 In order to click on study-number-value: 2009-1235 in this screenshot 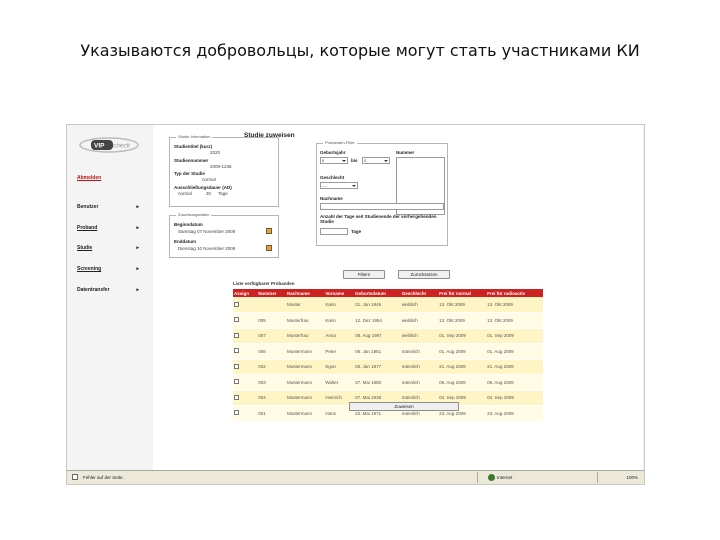, I will do `click(221, 166)`.